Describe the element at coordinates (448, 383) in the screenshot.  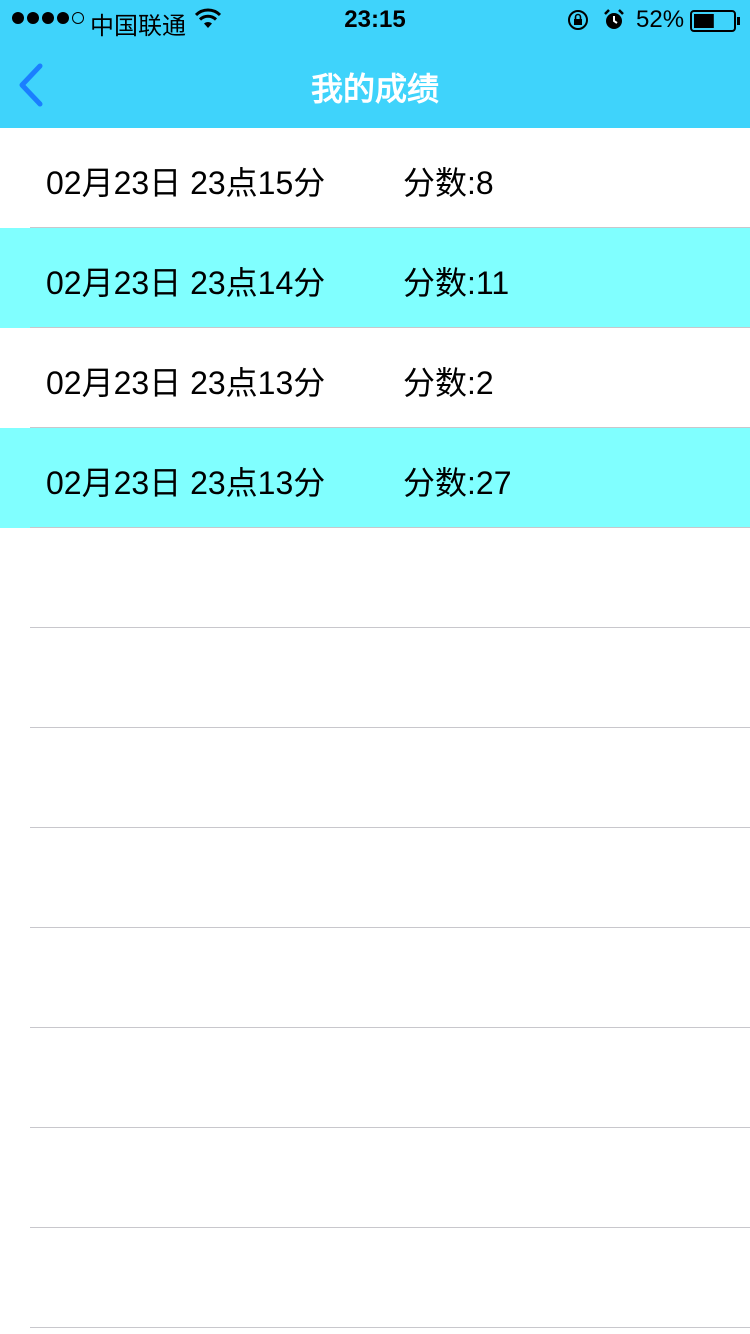
I see `record-score: 分数:2` at that location.